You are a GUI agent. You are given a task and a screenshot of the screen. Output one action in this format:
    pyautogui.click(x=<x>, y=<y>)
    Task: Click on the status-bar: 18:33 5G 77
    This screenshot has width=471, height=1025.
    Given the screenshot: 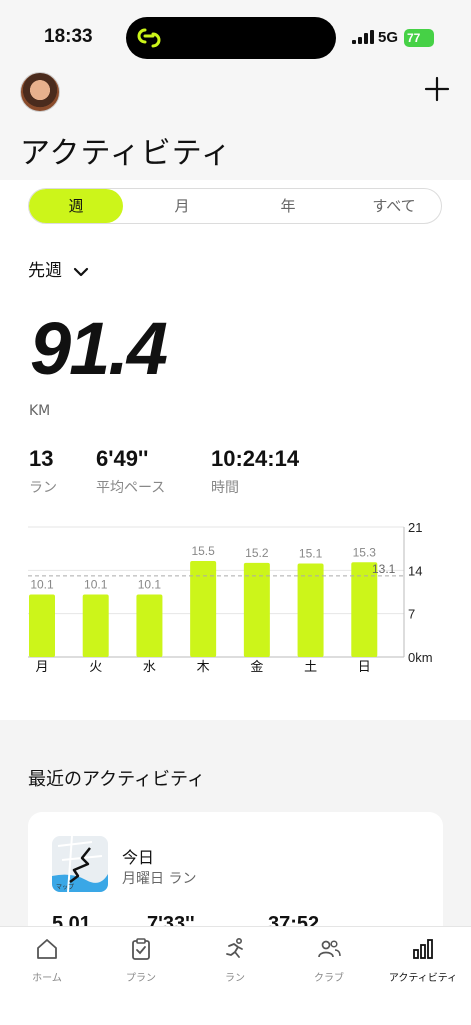 What is the action you would take?
    pyautogui.click(x=235, y=36)
    